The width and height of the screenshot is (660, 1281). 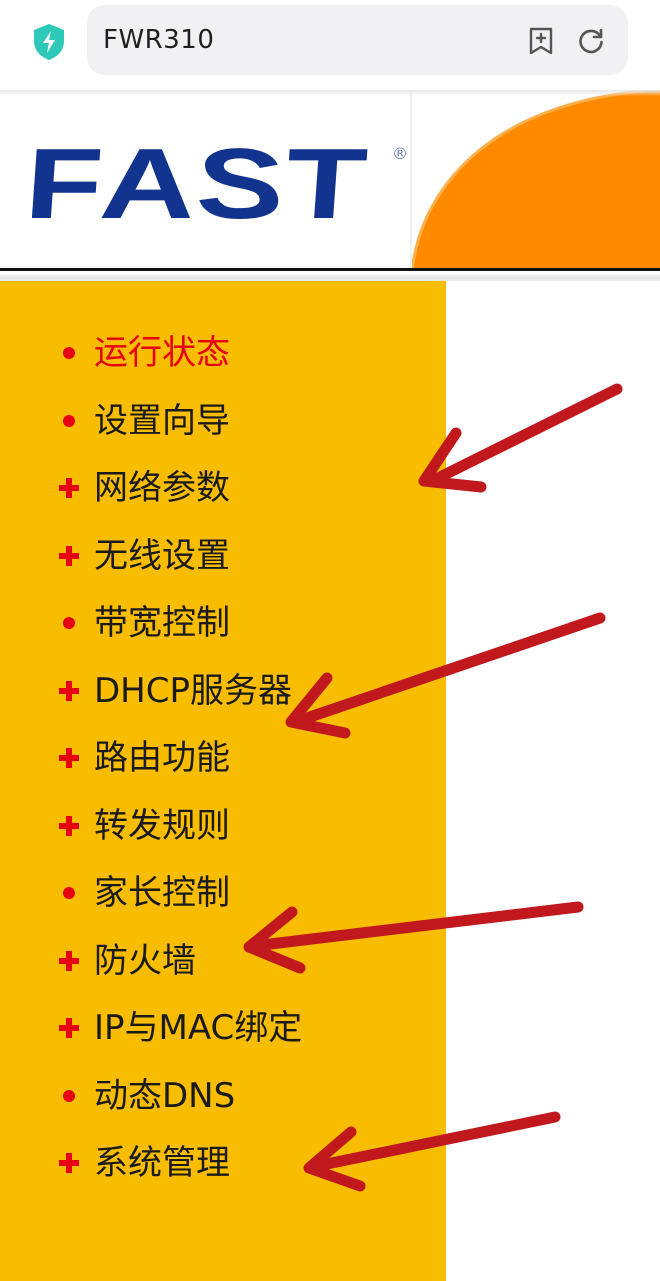 What do you see at coordinates (162, 421) in the screenshot?
I see `menu-item-label: 设置向导` at bounding box center [162, 421].